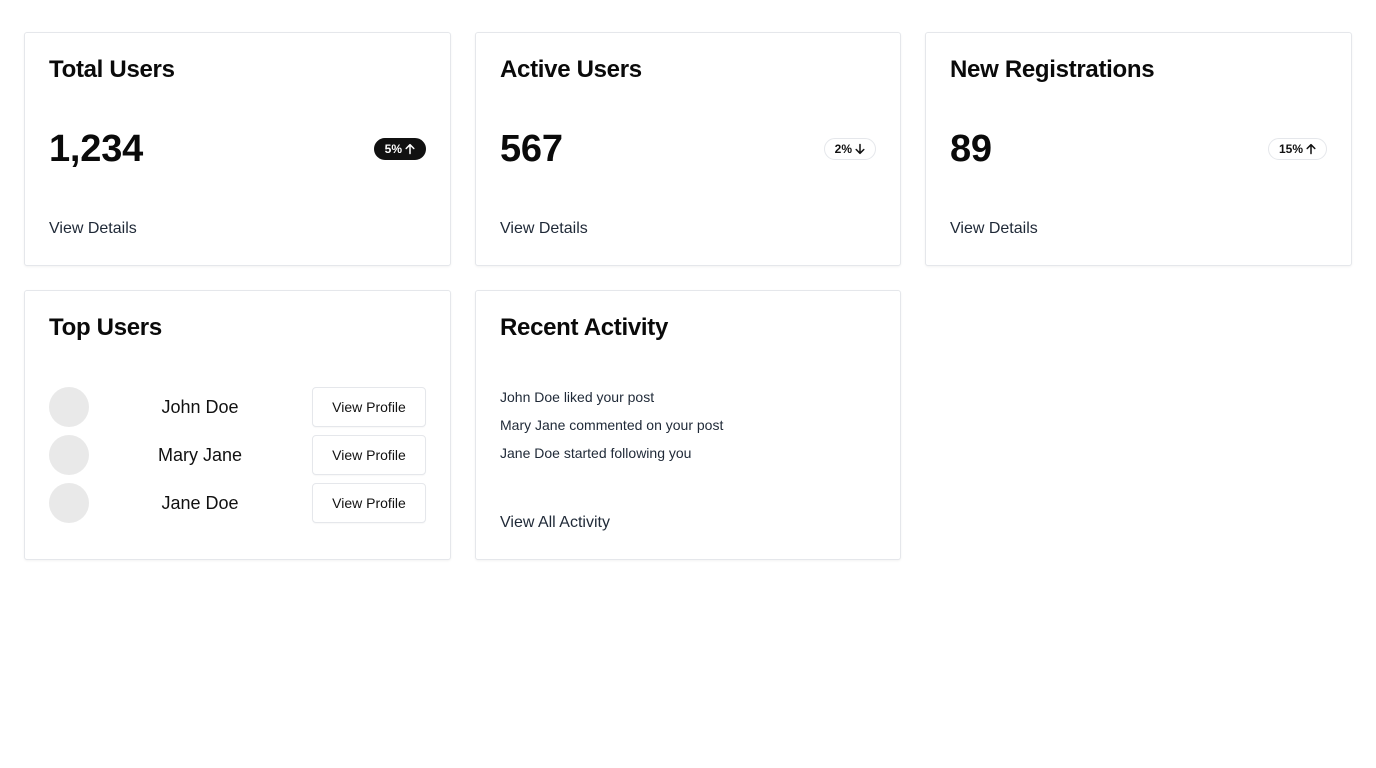 The height and width of the screenshot is (768, 1376). Describe the element at coordinates (1290, 149) in the screenshot. I see `change-percent: 15%` at that location.